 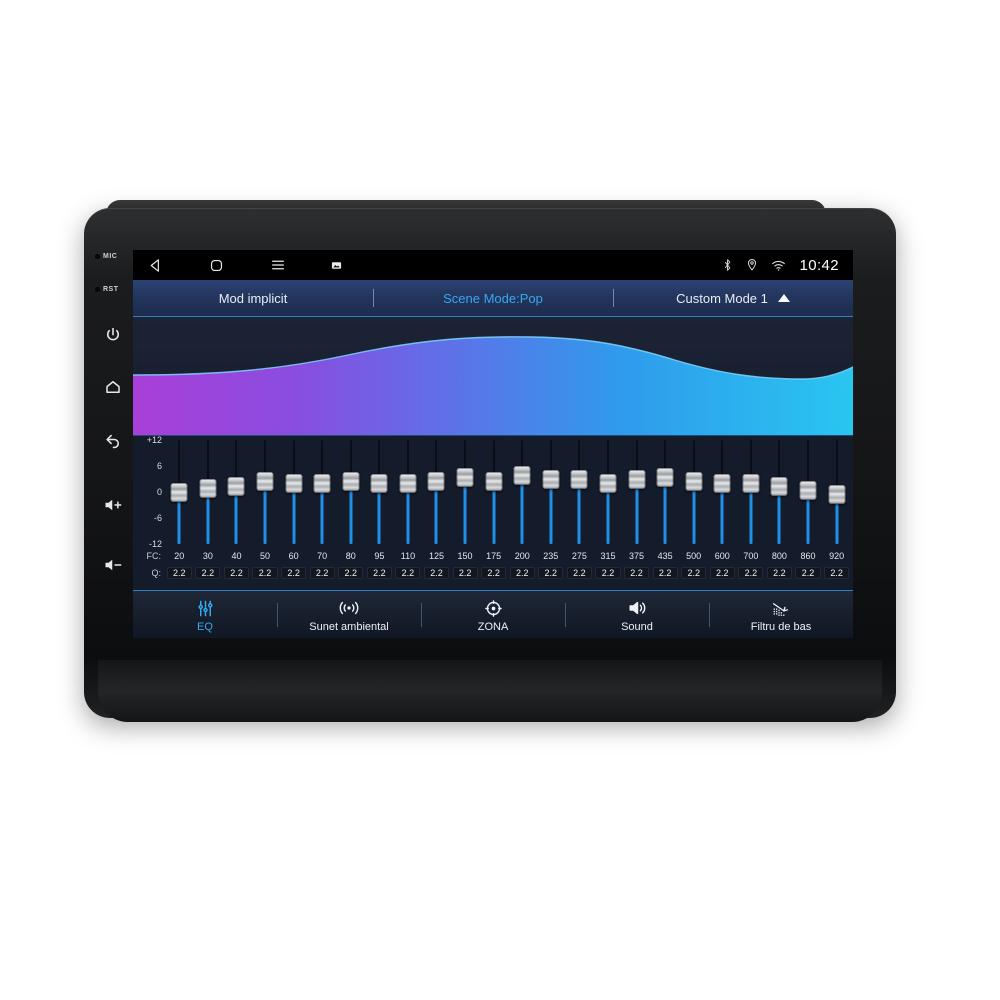 What do you see at coordinates (278, 265) in the screenshot?
I see `hamburger-menu-icon` at bounding box center [278, 265].